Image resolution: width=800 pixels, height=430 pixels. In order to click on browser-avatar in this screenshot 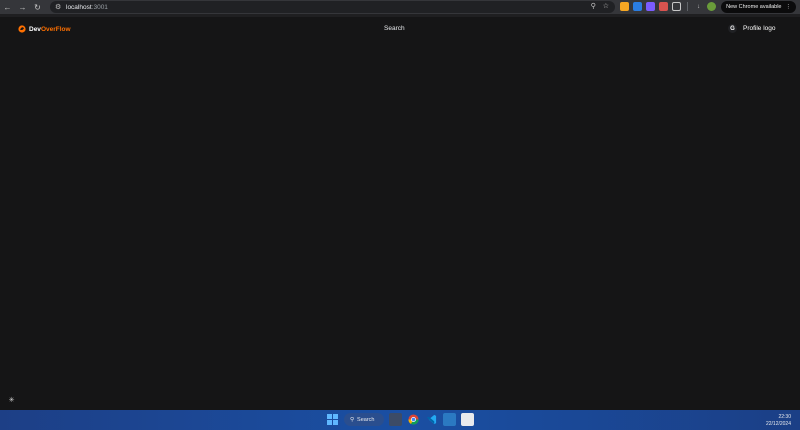, I will do `click(711, 6)`.